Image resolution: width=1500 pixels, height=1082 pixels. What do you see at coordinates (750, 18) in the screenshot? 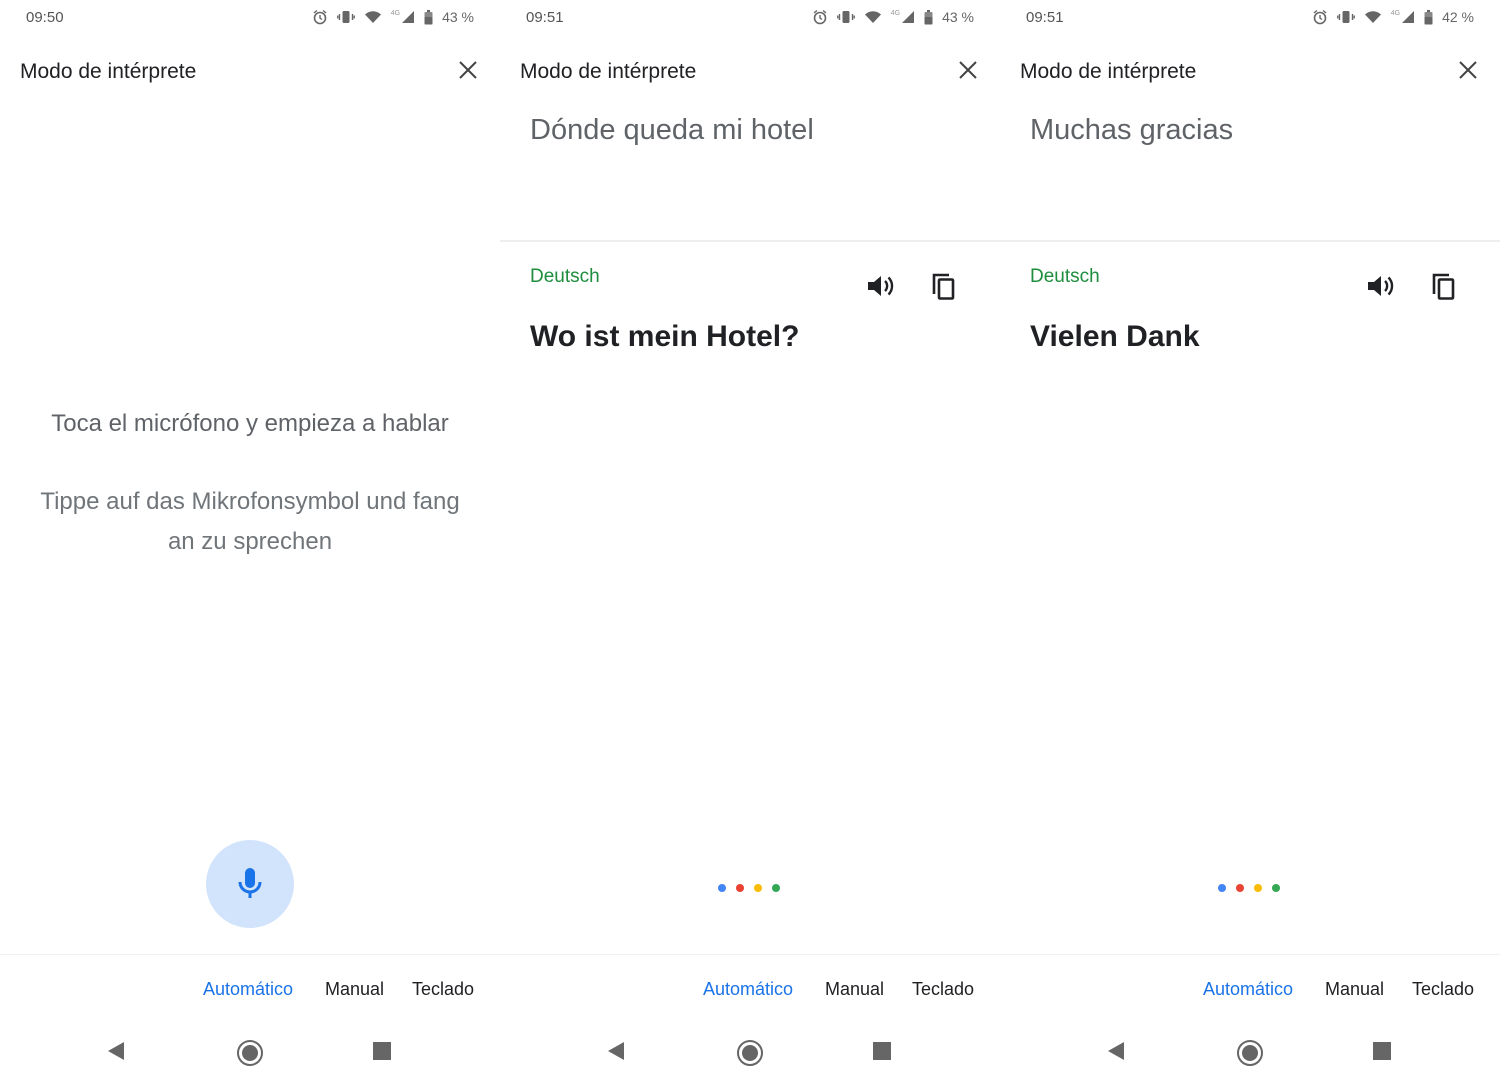
I see `status-bar: 09:51 4G 43 %` at bounding box center [750, 18].